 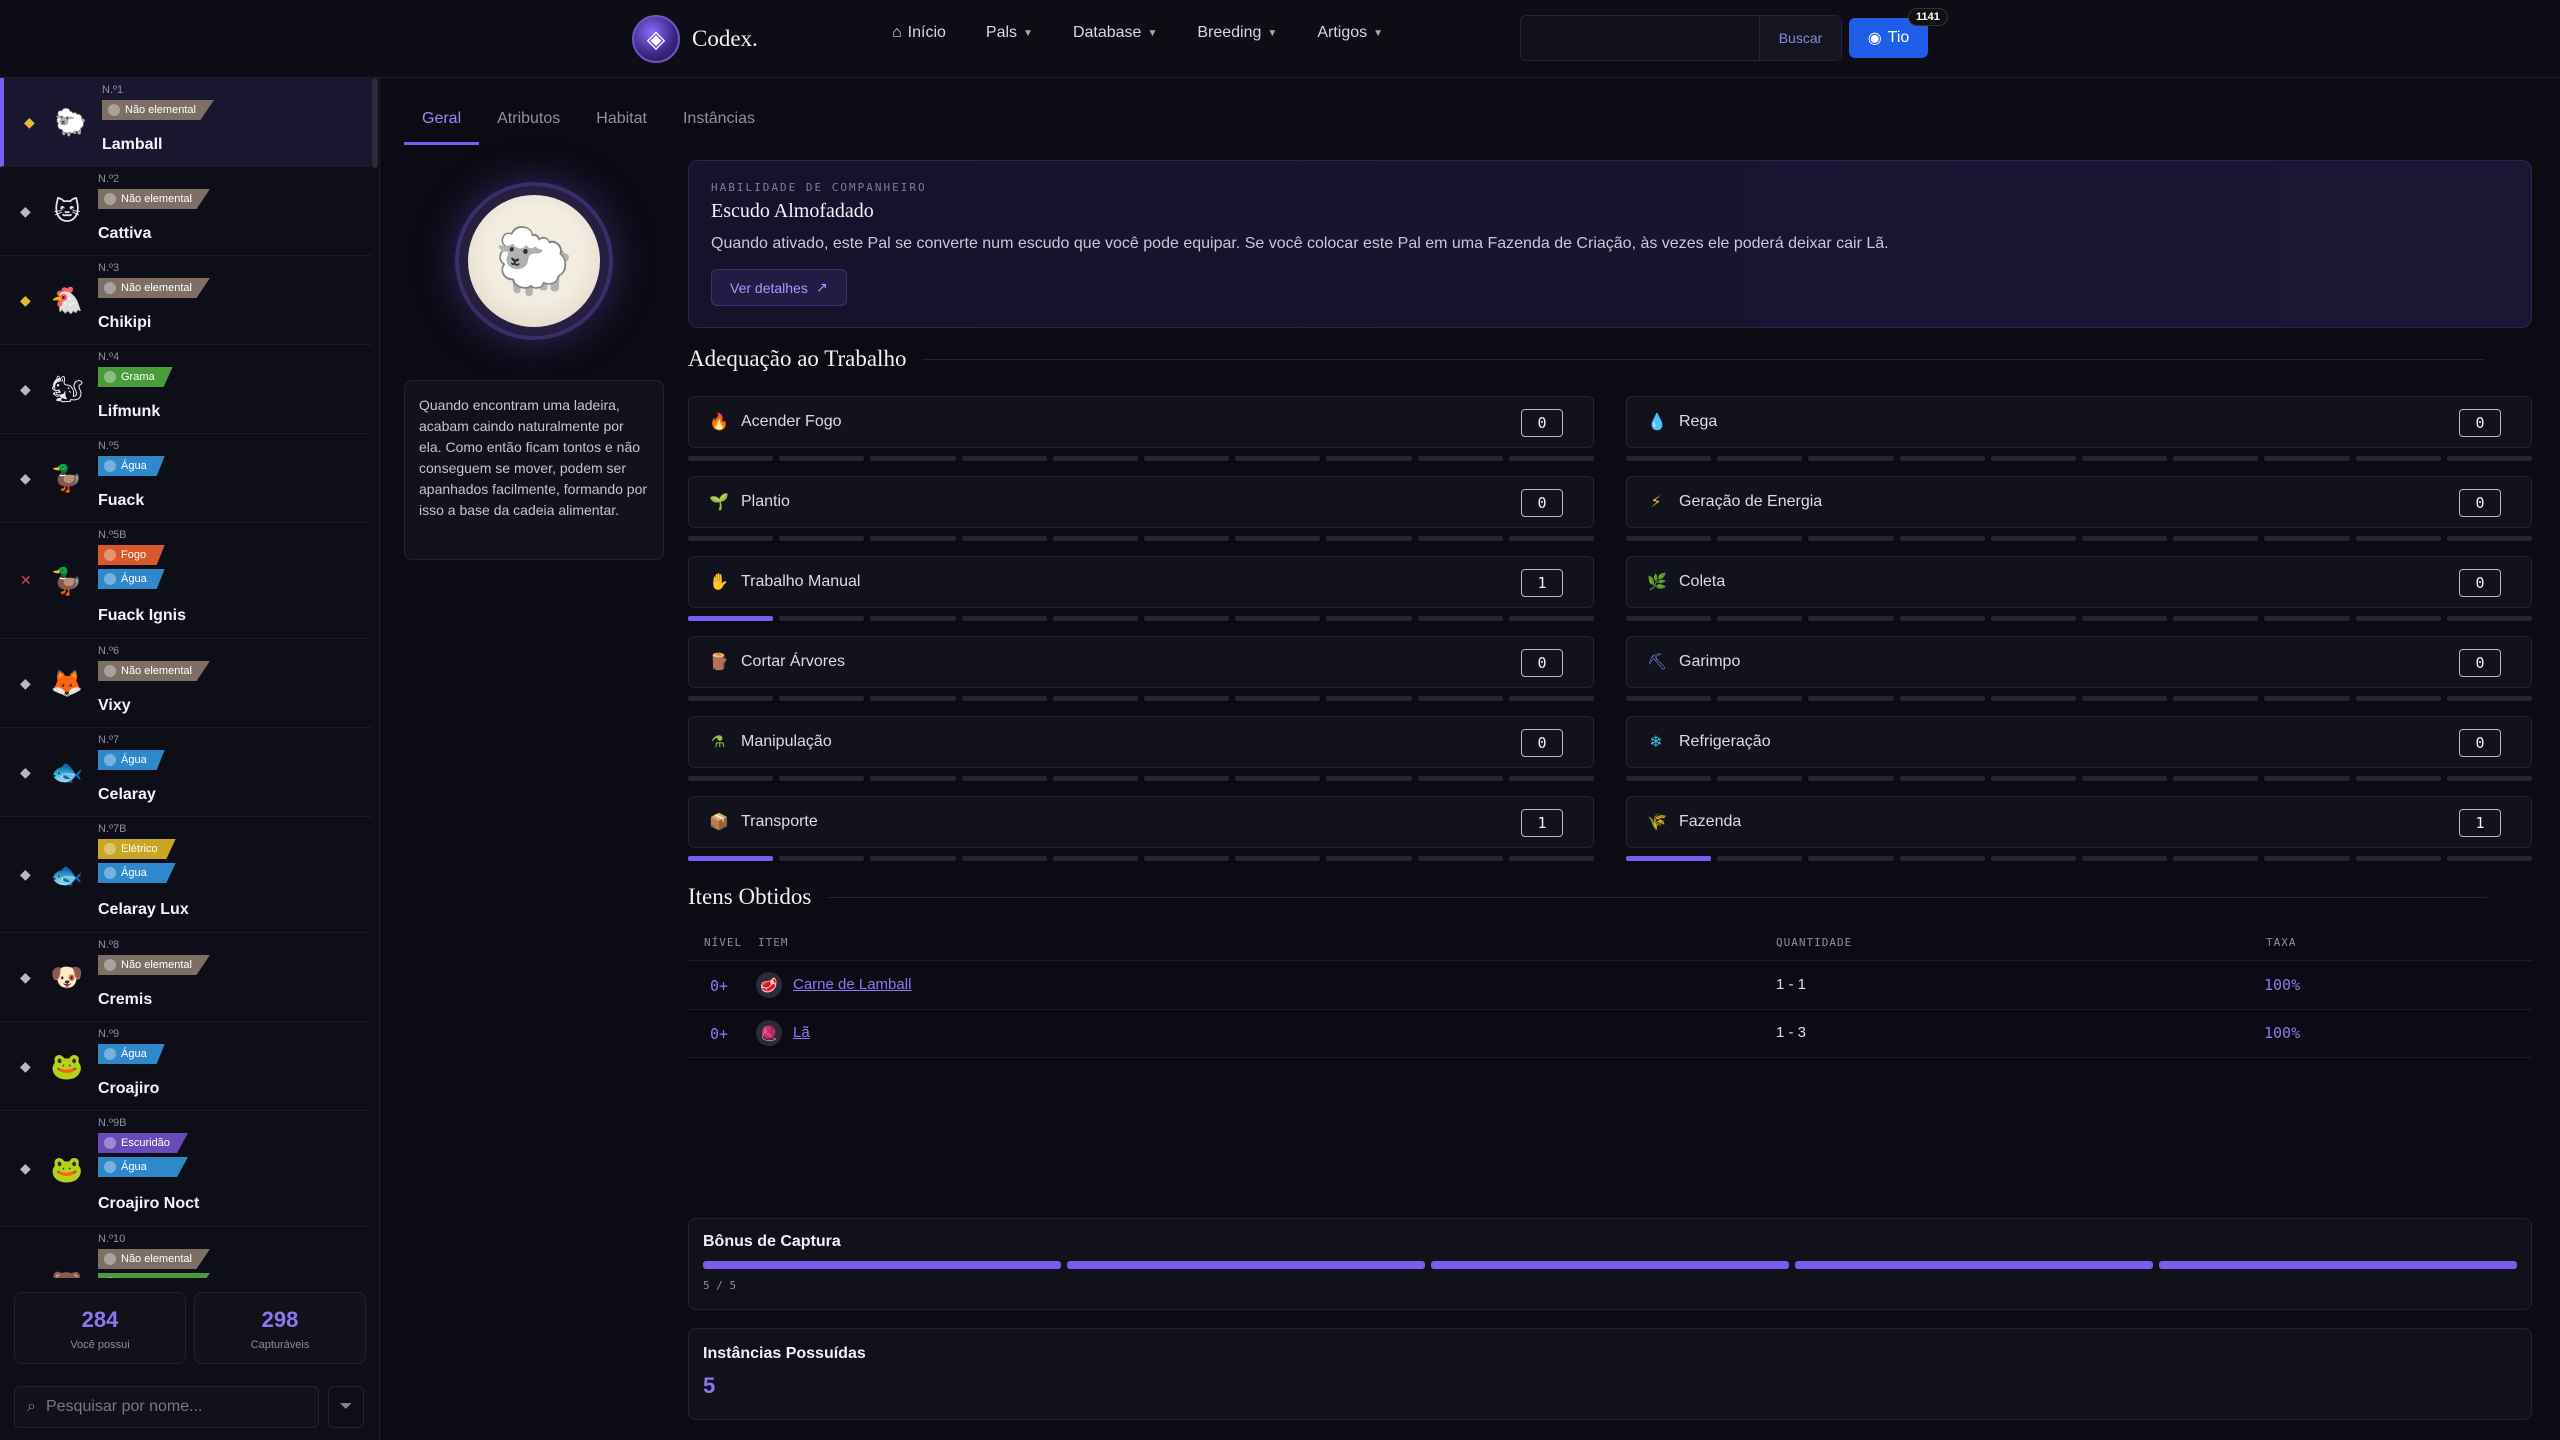 I want to click on brand-logo: ◈ Codex., so click(x=695, y=39).